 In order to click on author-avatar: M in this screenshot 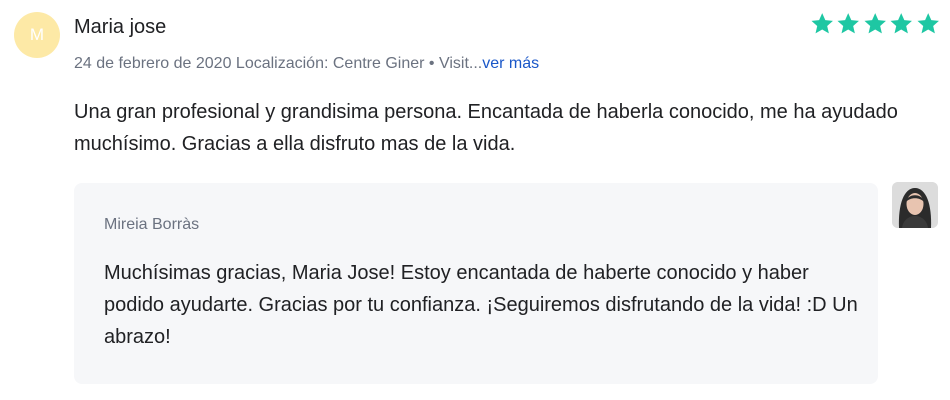, I will do `click(37, 35)`.